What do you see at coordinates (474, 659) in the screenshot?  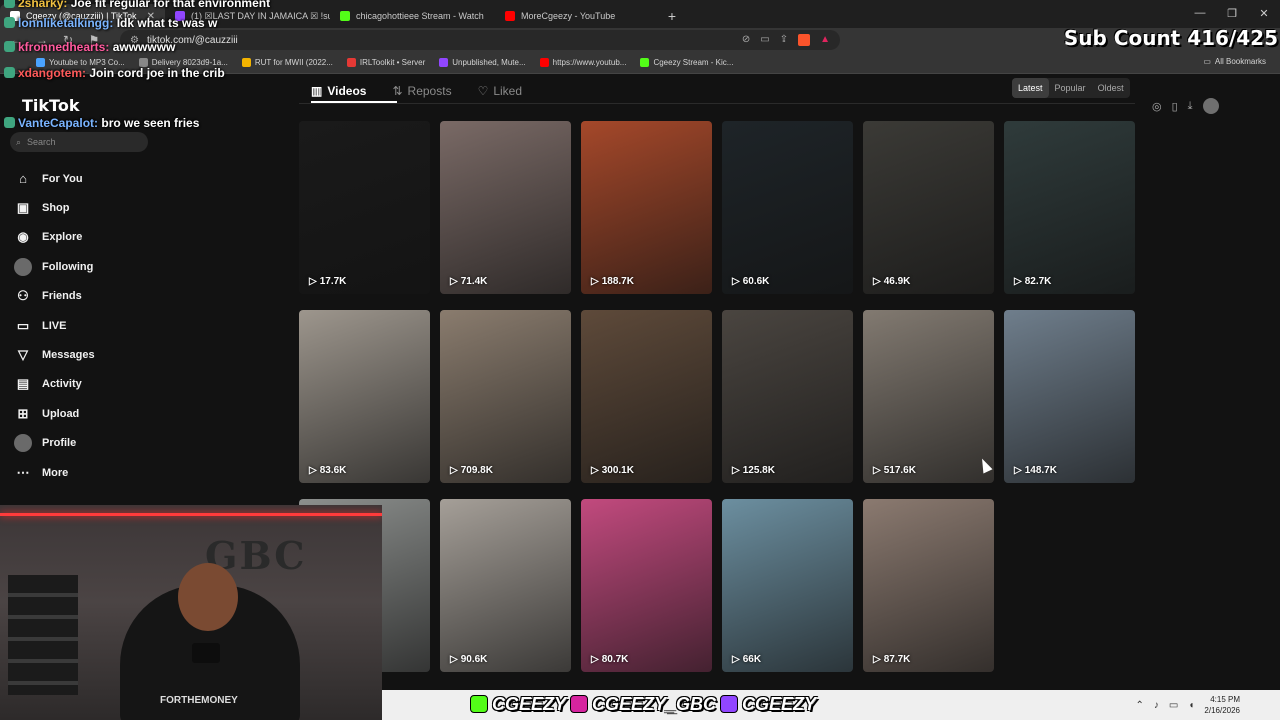 I see `view-count-text: 90.6K` at bounding box center [474, 659].